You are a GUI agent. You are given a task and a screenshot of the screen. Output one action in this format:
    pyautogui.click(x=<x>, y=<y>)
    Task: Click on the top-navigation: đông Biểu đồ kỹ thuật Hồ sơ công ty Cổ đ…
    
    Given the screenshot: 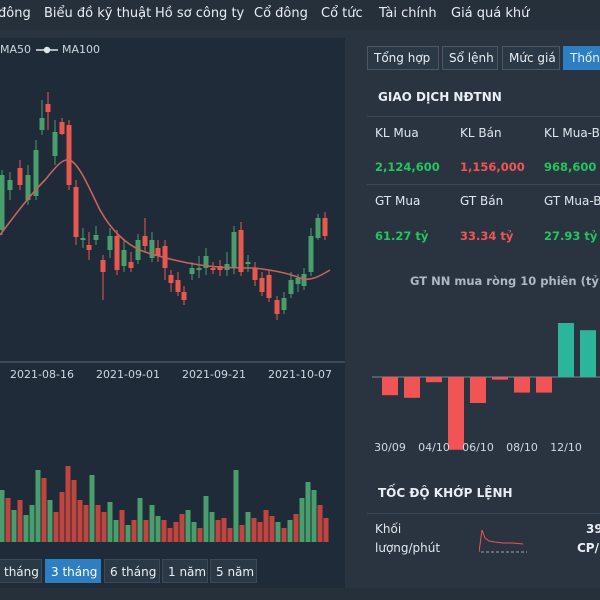 What is the action you would take?
    pyautogui.click(x=300, y=15)
    